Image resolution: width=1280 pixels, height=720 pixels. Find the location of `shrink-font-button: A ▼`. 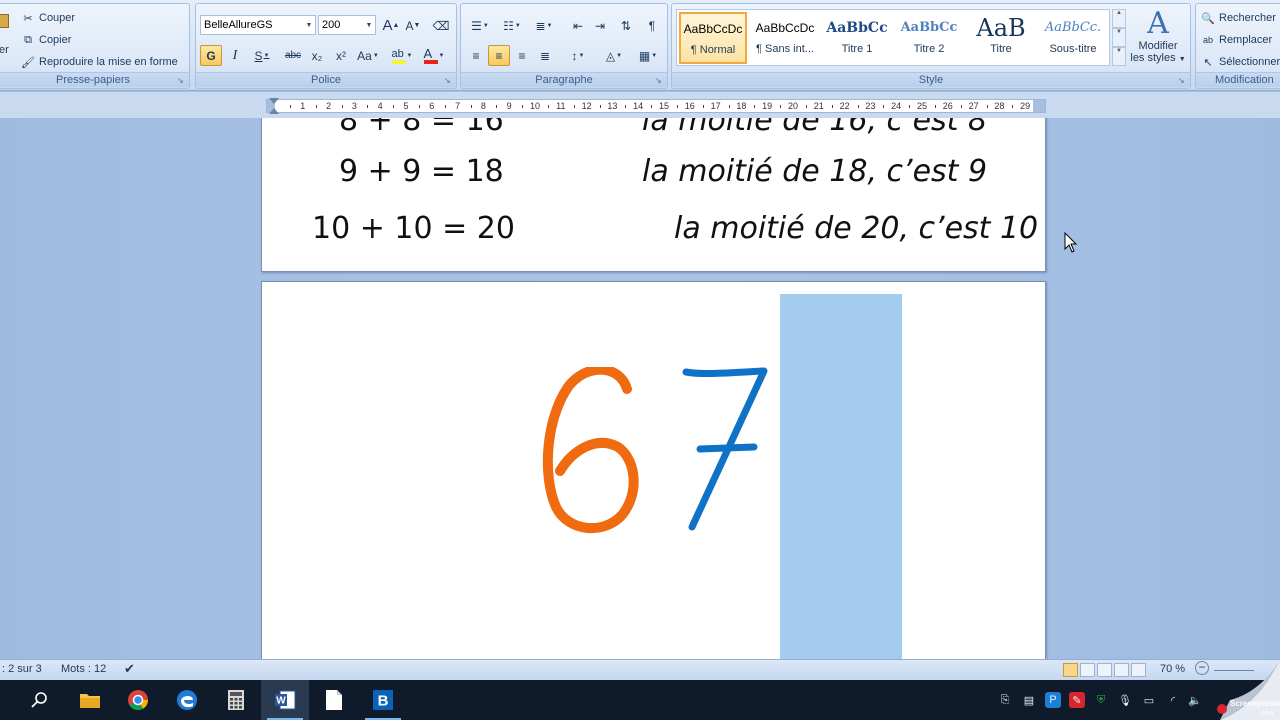

shrink-font-button: A ▼ is located at coordinates (413, 25).